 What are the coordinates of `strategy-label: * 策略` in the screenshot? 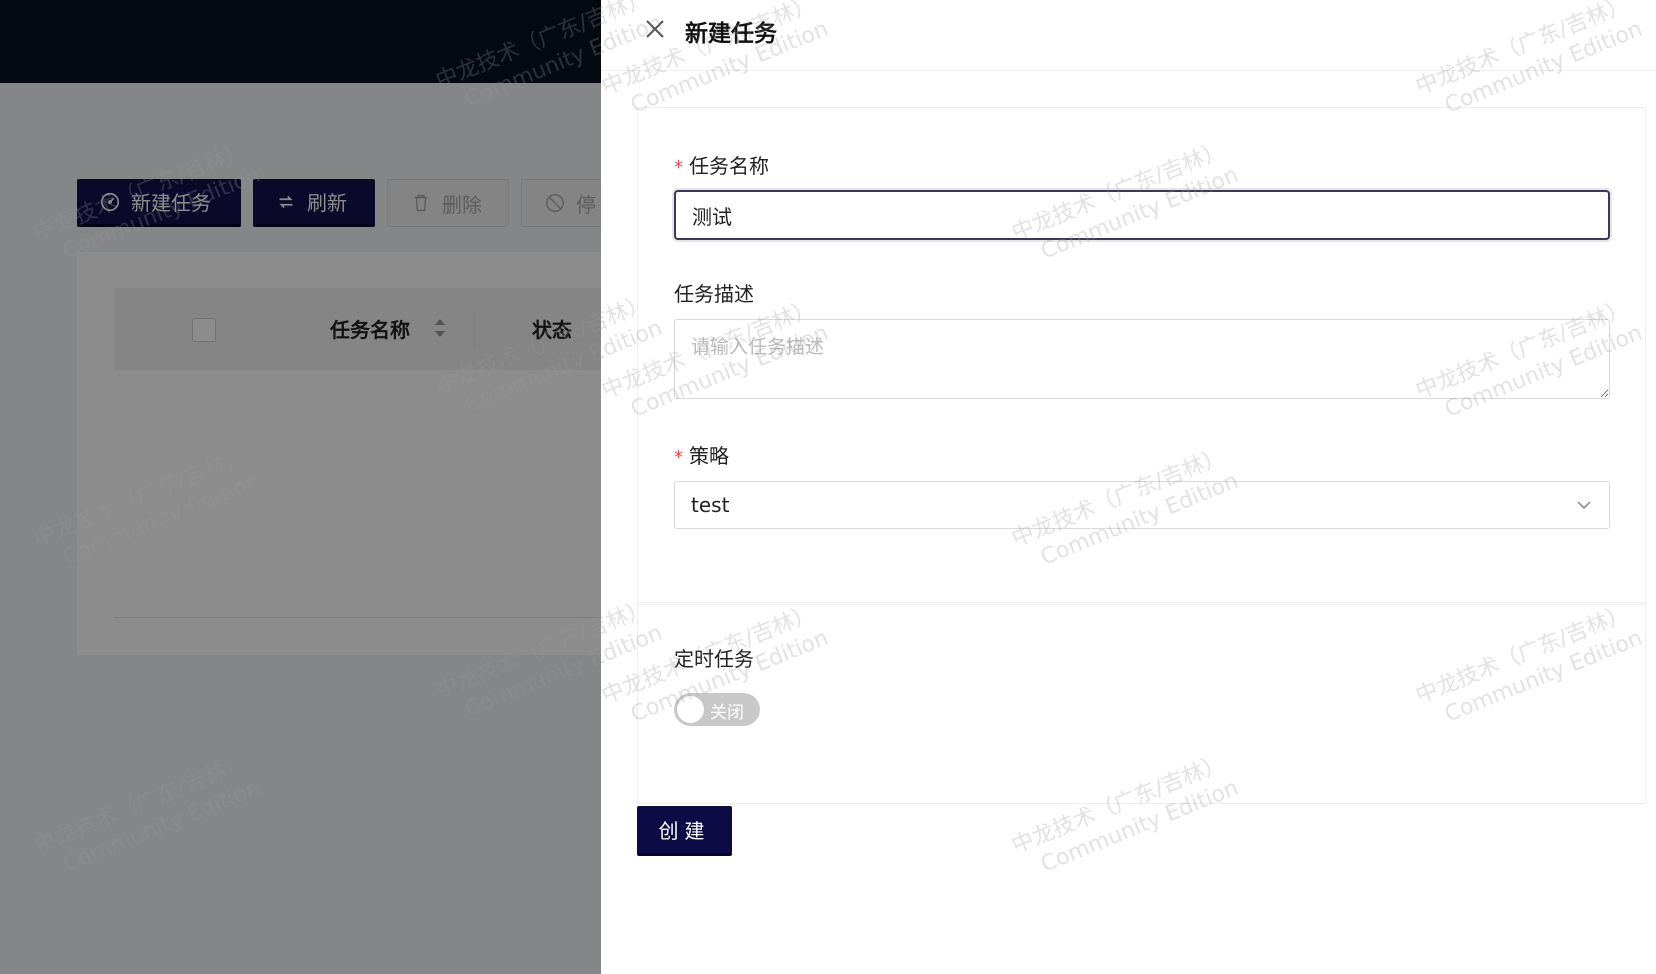 It's located at (701, 454).